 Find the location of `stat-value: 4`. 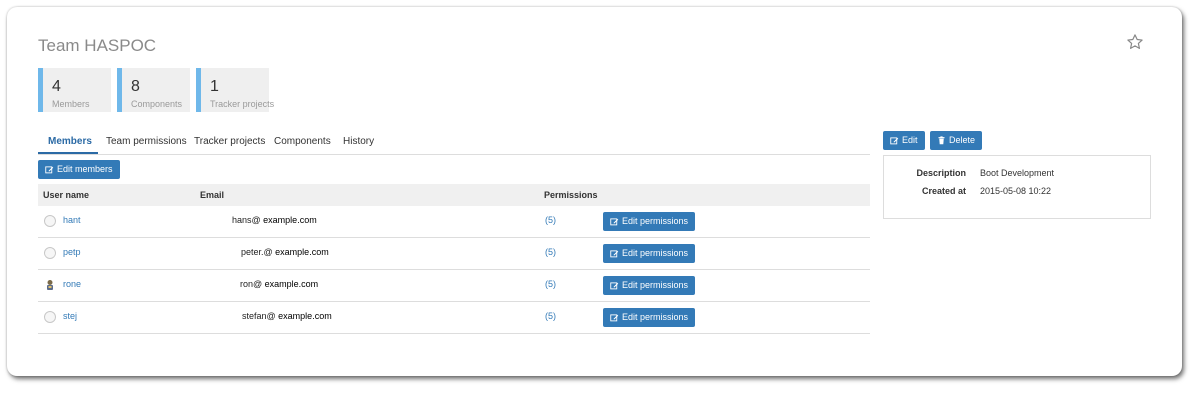

stat-value: 4 is located at coordinates (56, 86).